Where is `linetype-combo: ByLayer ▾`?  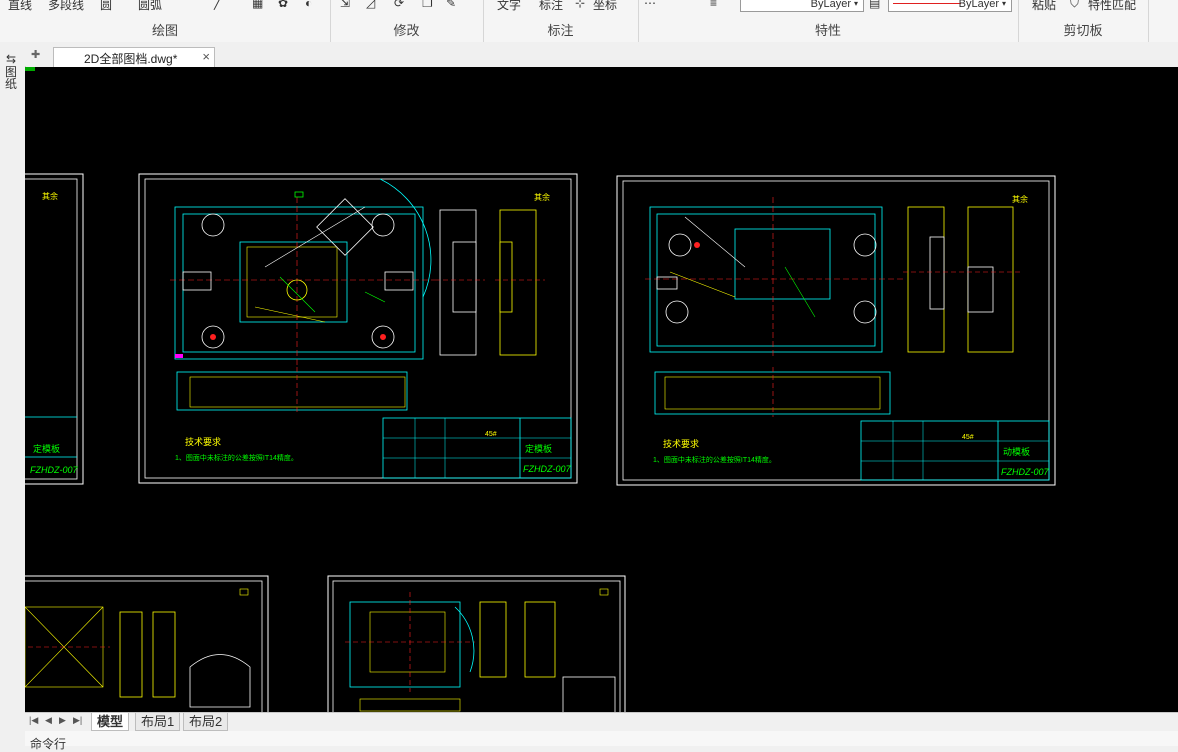 linetype-combo: ByLayer ▾ is located at coordinates (950, 6).